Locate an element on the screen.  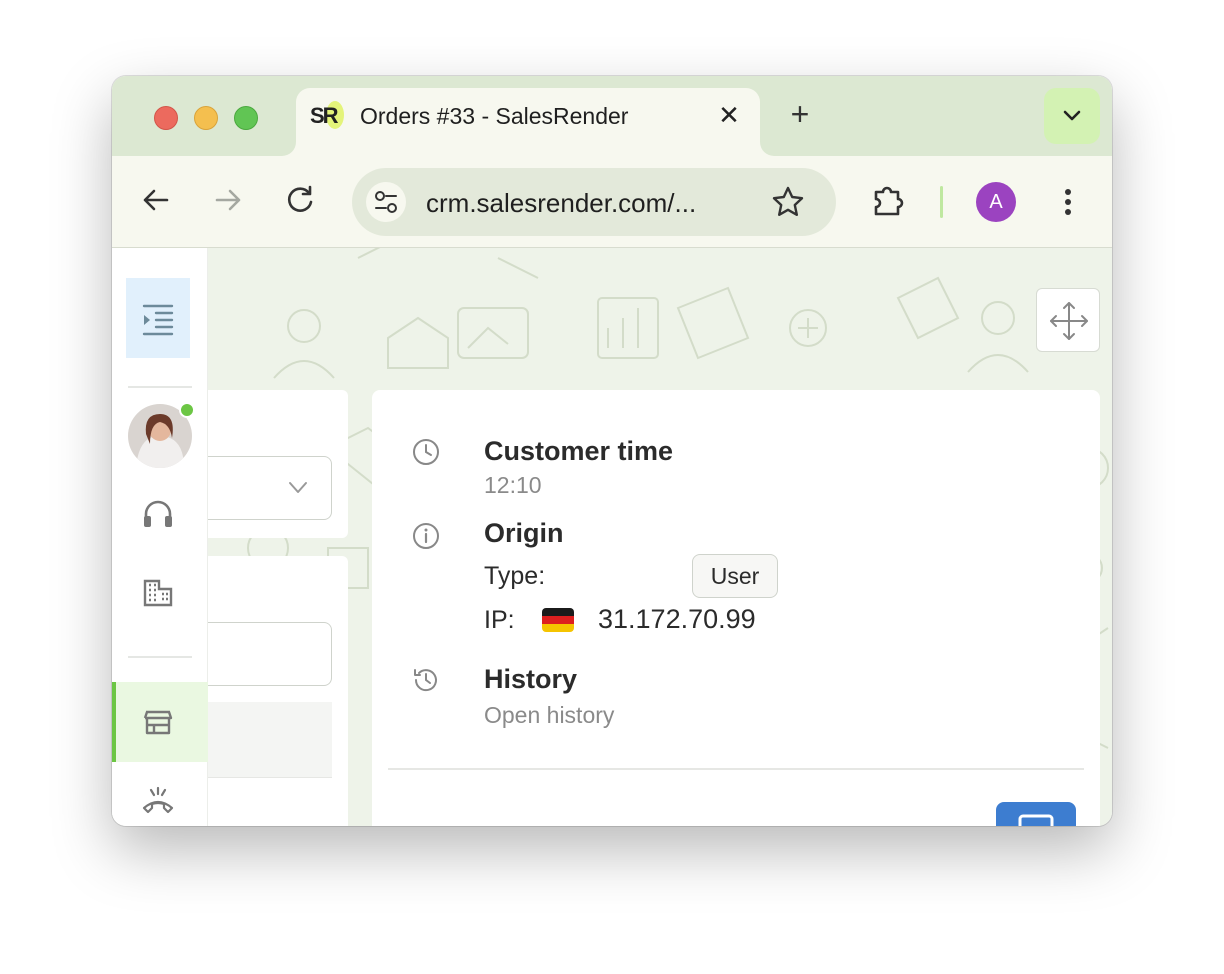
filter-select is located at coordinates (270, 488).